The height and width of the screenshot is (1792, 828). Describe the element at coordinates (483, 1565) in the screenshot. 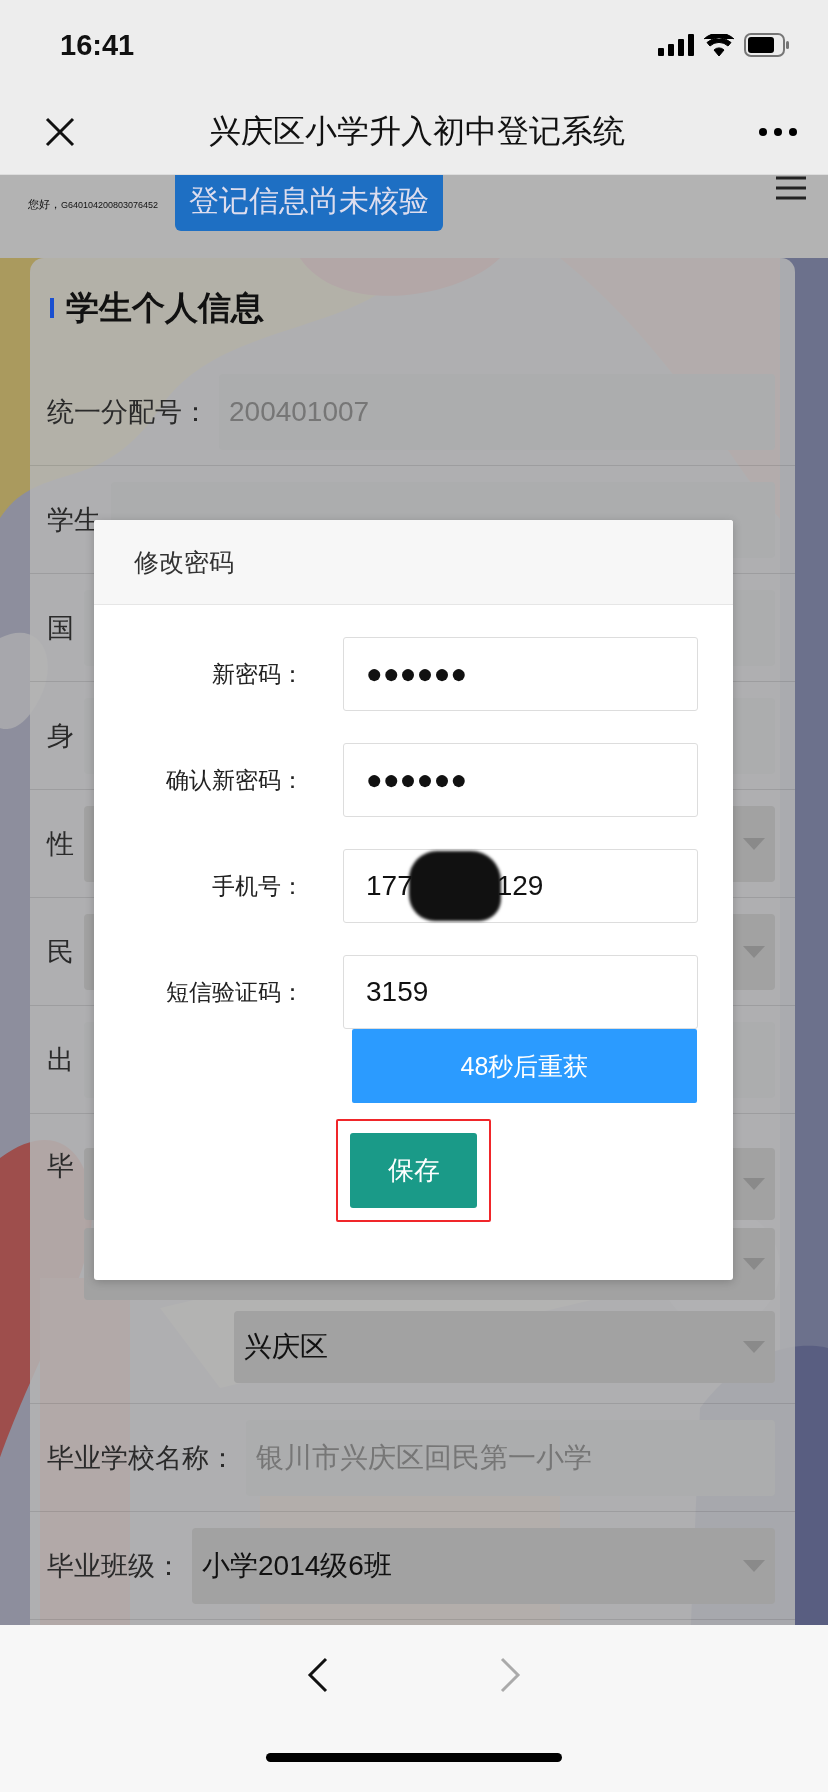

I see `select-field: 小学2014级6班` at that location.